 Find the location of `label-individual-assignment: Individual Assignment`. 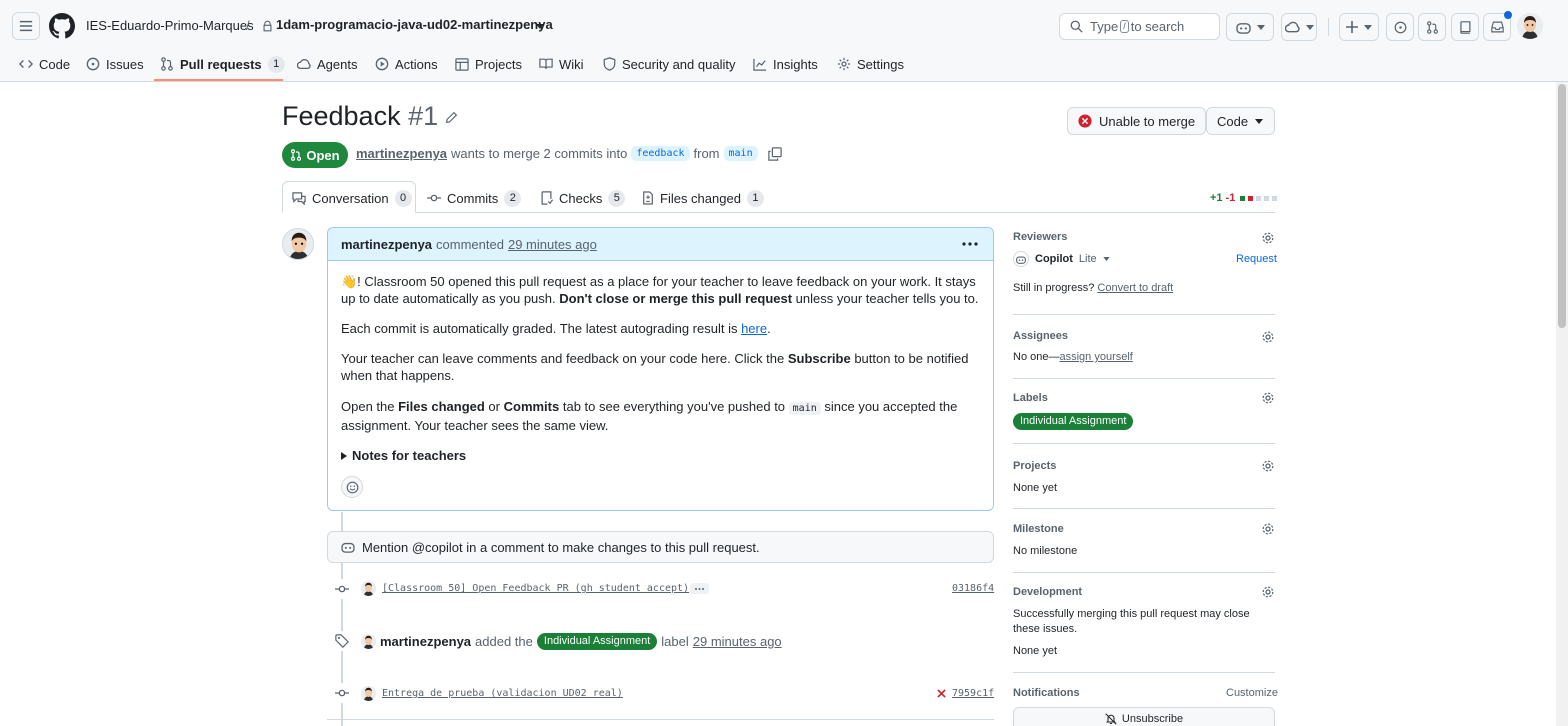

label-individual-assignment: Individual Assignment is located at coordinates (1073, 421).